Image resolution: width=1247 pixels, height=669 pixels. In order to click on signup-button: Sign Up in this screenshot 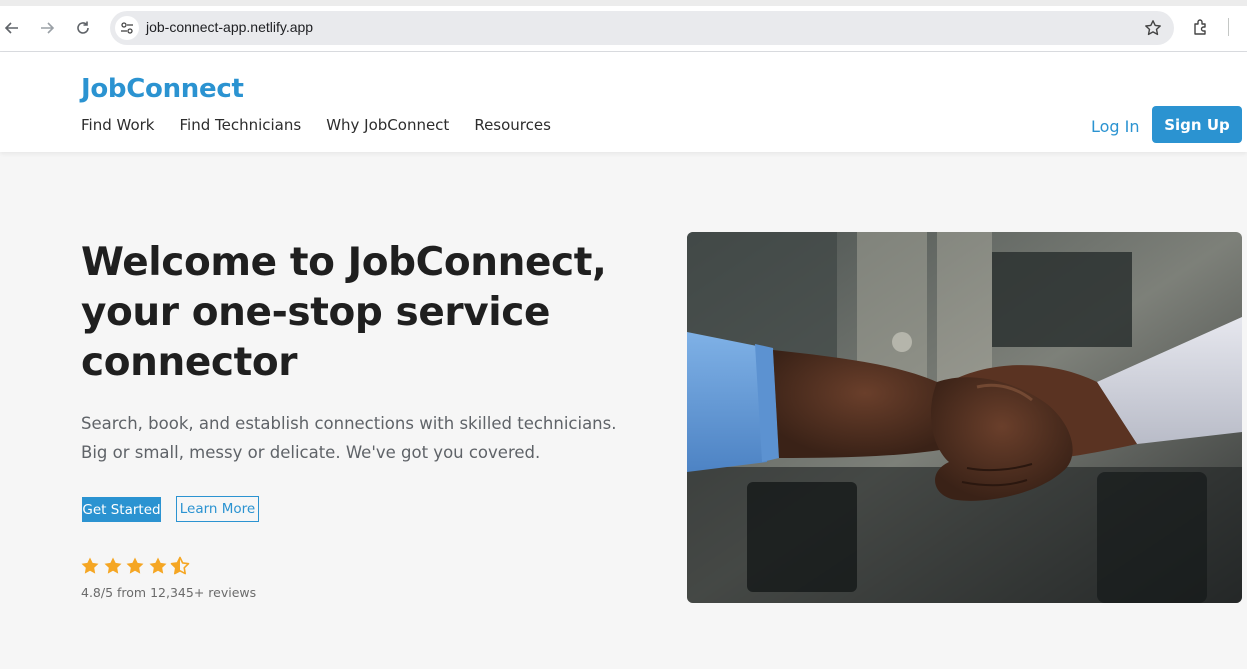, I will do `click(1197, 124)`.